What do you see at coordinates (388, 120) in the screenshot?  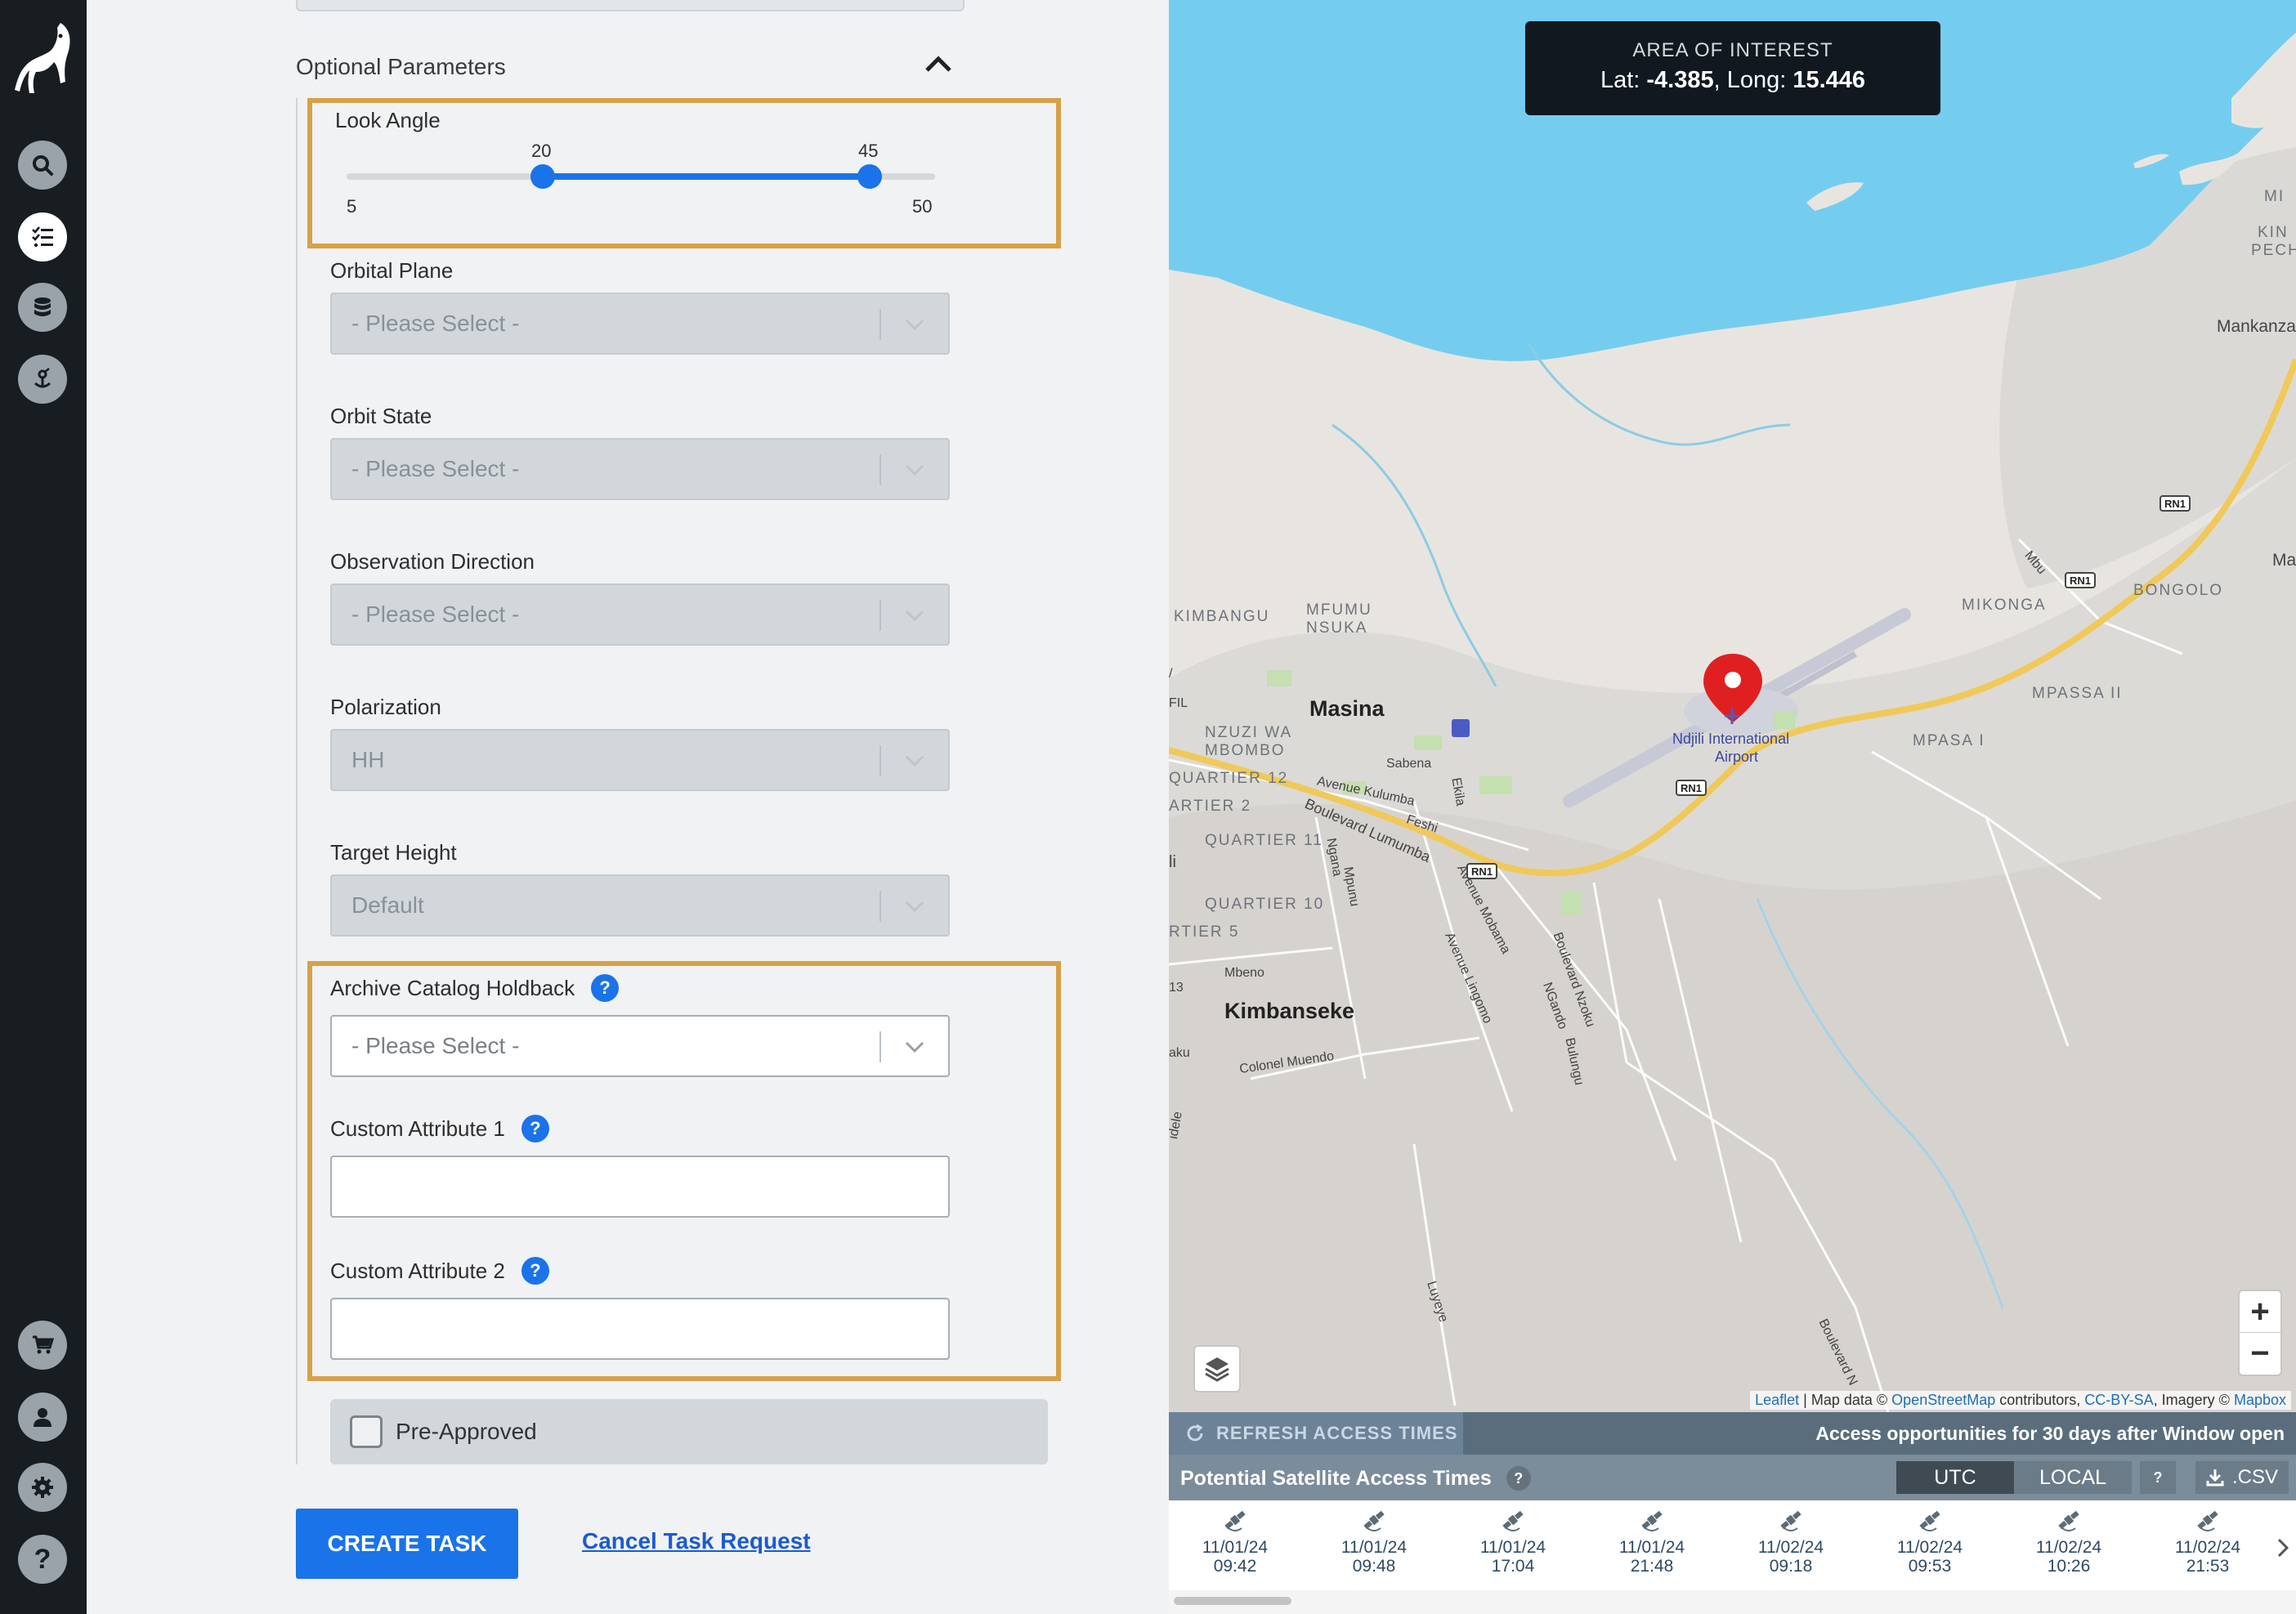 I see `look-angle-label: Look Angle` at bounding box center [388, 120].